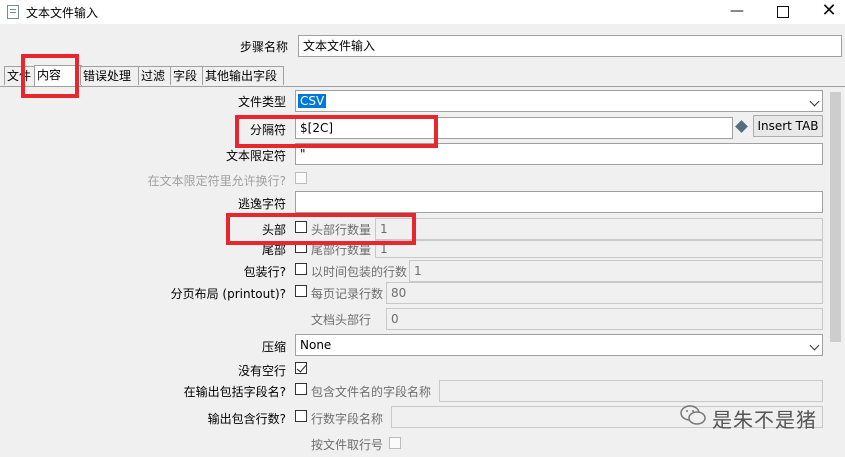 The image size is (845, 457). What do you see at coordinates (737, 12) in the screenshot?
I see `minimize-button: —` at bounding box center [737, 12].